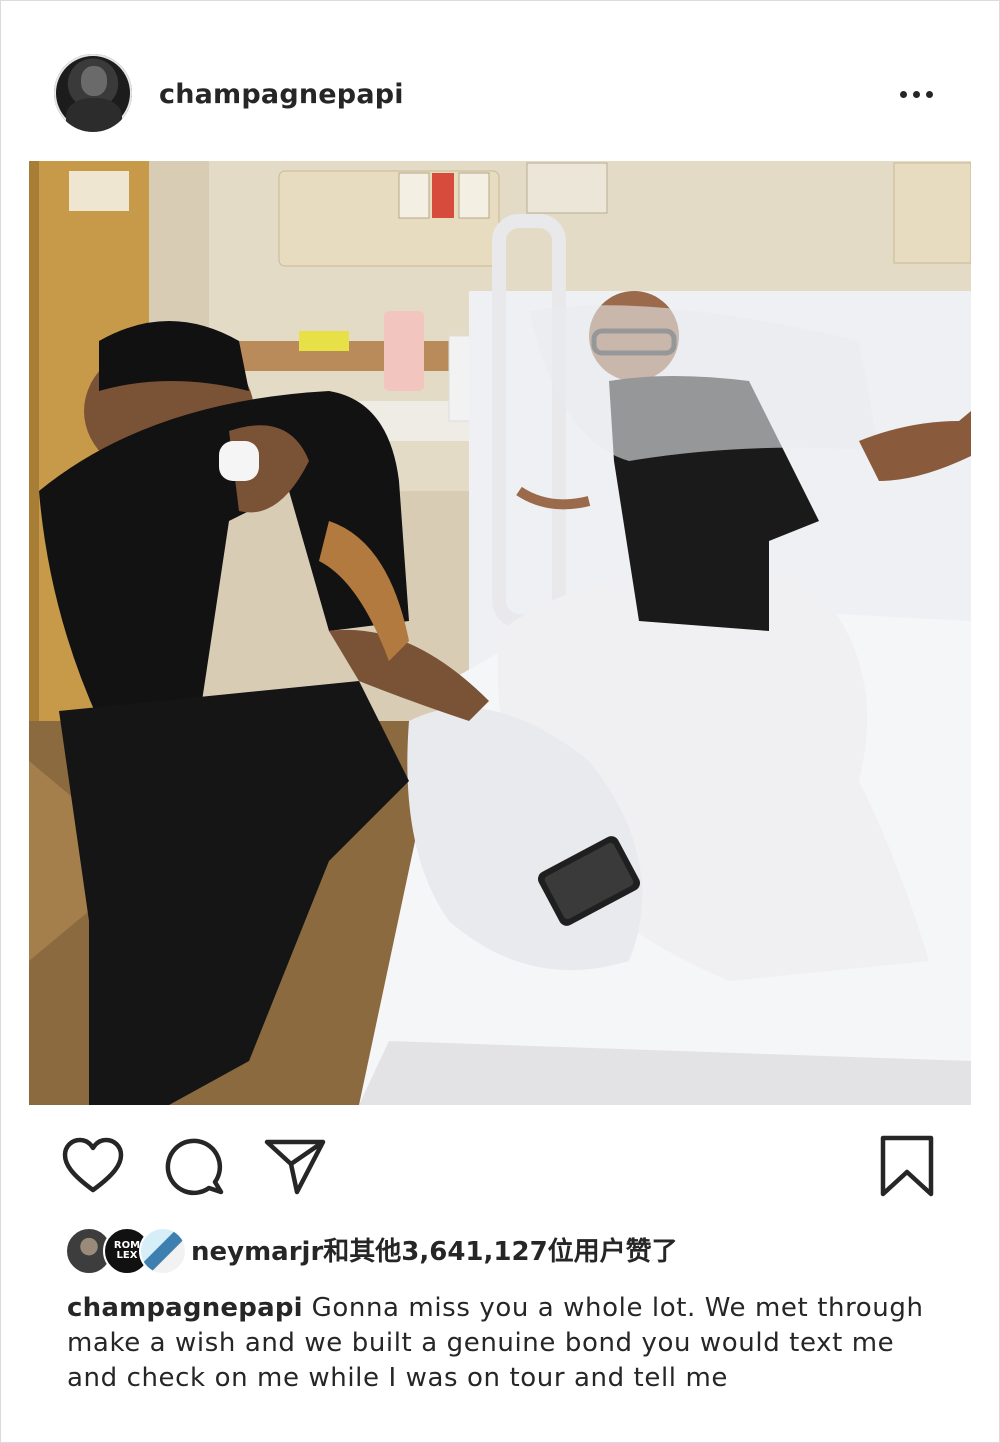 The width and height of the screenshot is (1000, 1443). What do you see at coordinates (281, 94) in the screenshot?
I see `post-username: champagnepapi` at bounding box center [281, 94].